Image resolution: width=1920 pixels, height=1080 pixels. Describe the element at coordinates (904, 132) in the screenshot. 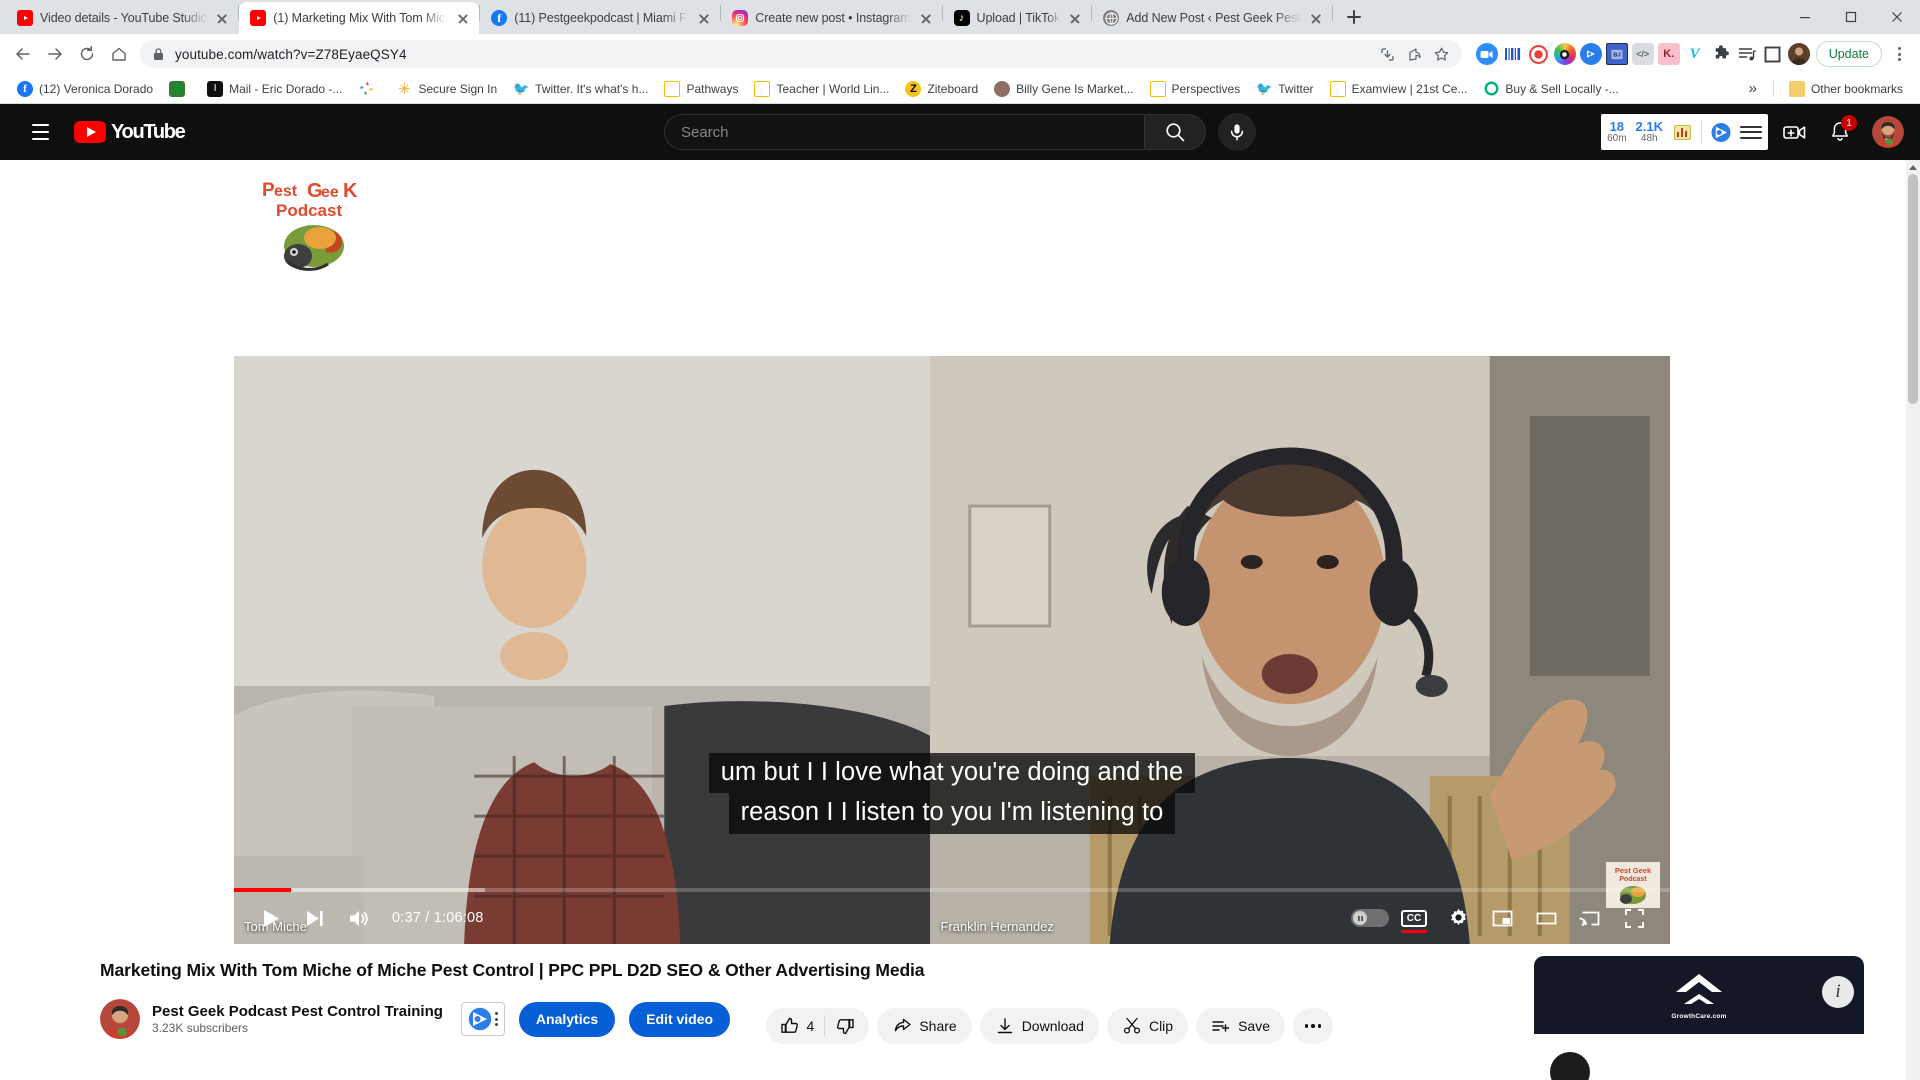

I see `search-input: Search` at that location.